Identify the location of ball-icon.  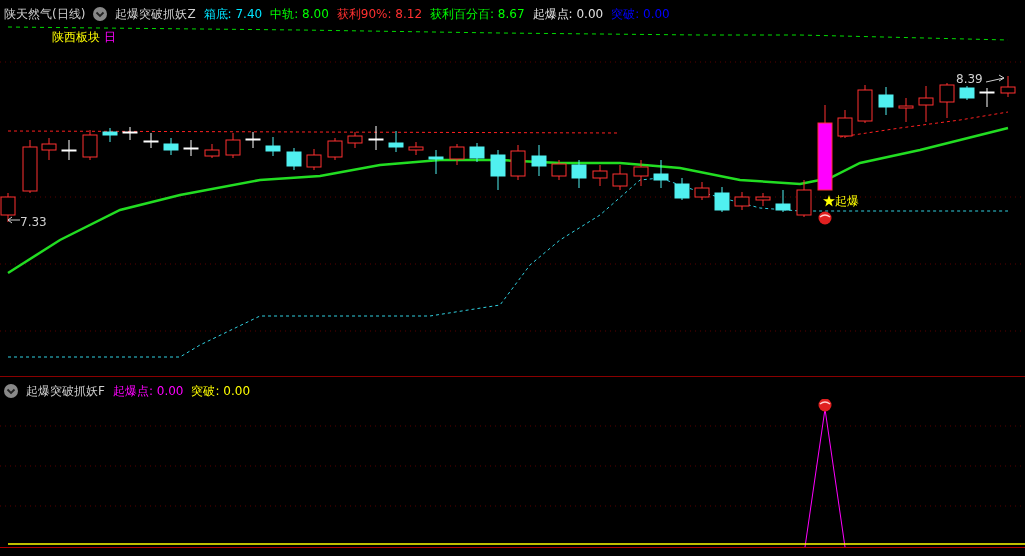
(825, 218).